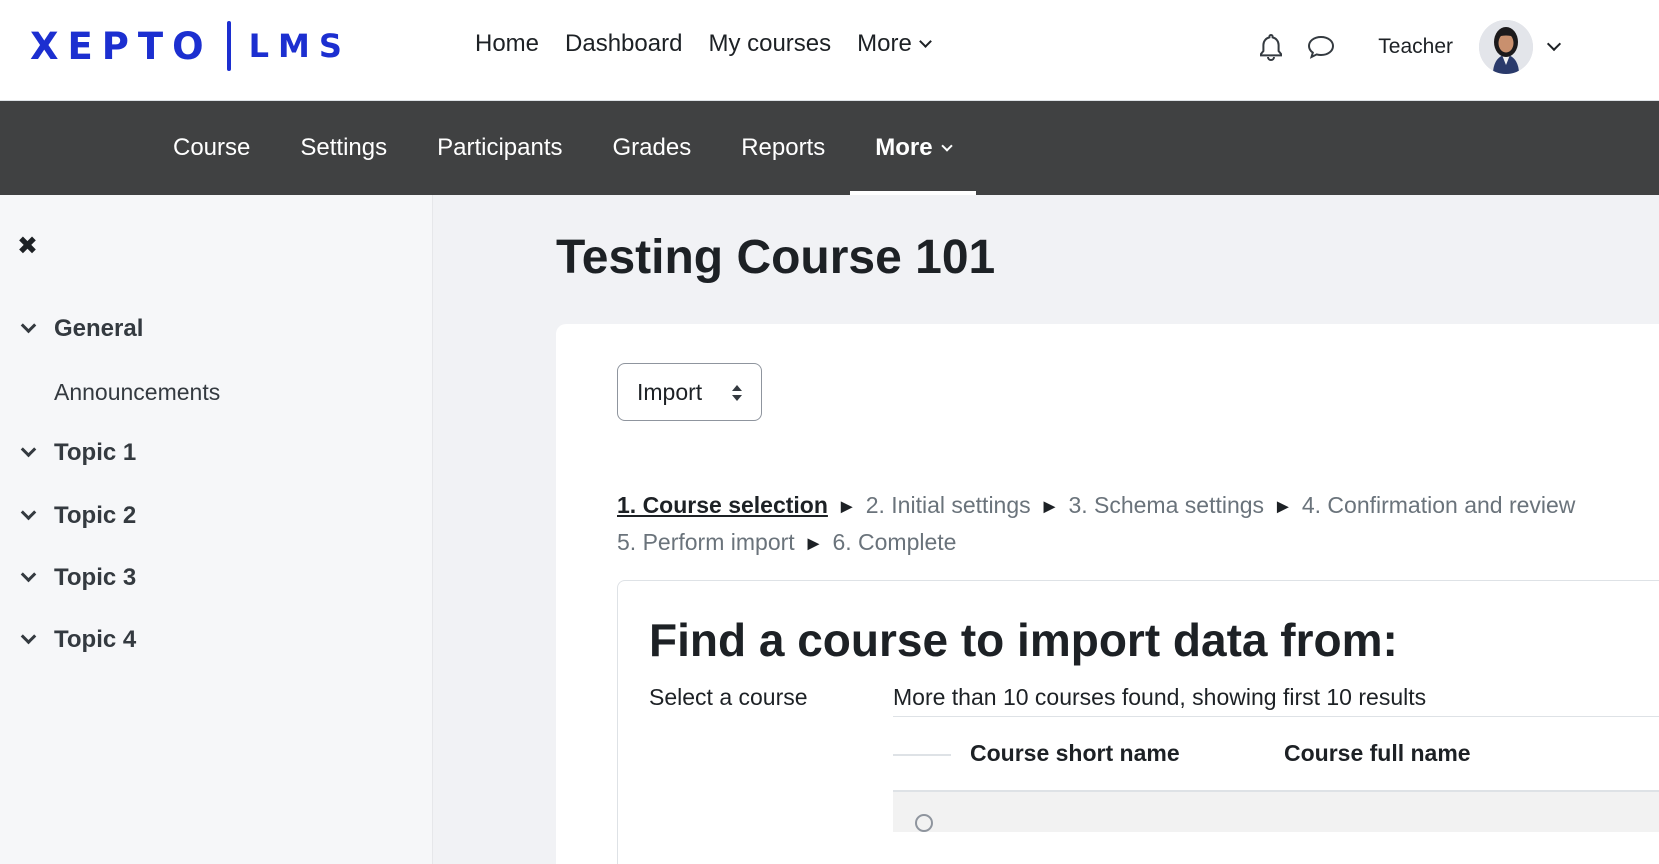  I want to click on logo-lms-text: LMS, so click(299, 46).